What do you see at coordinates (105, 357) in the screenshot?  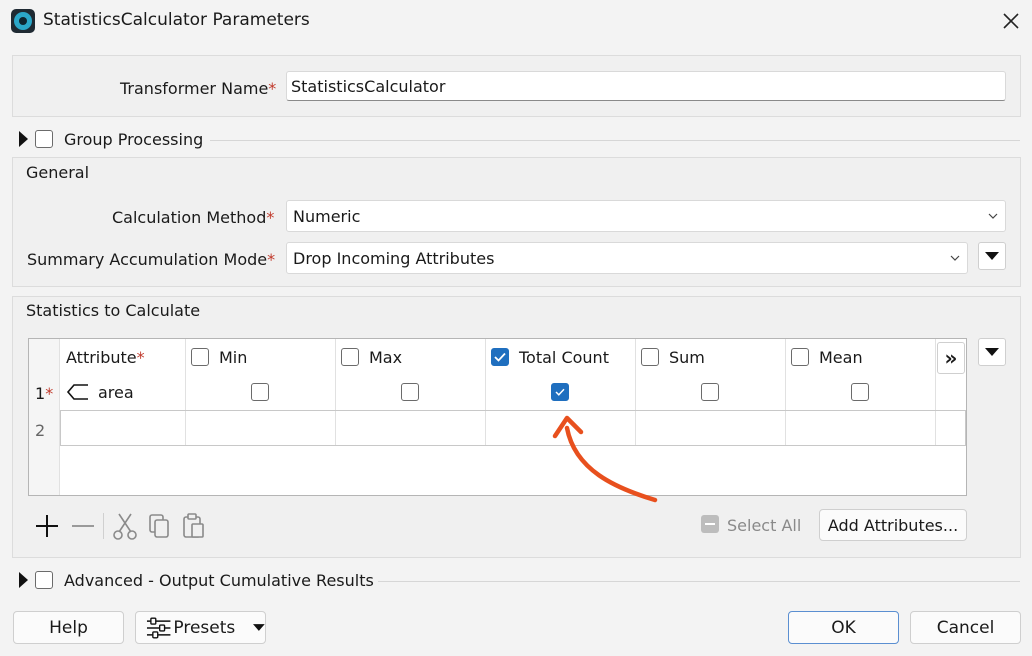 I see `column-header-attribute: Attribute*` at bounding box center [105, 357].